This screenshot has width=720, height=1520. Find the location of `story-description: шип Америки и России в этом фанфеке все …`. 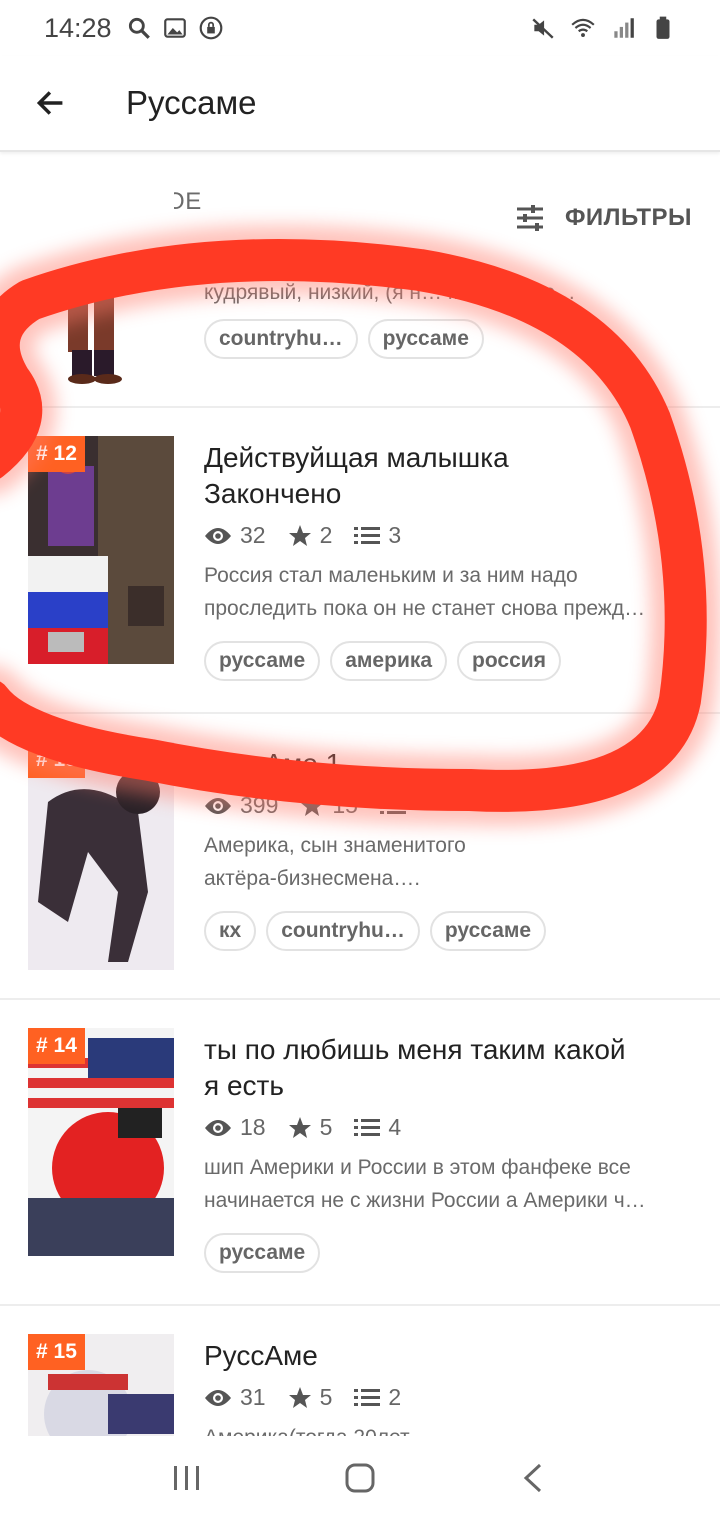

story-description: шип Америки и России в этом фанфеке все … is located at coordinates (425, 1184).